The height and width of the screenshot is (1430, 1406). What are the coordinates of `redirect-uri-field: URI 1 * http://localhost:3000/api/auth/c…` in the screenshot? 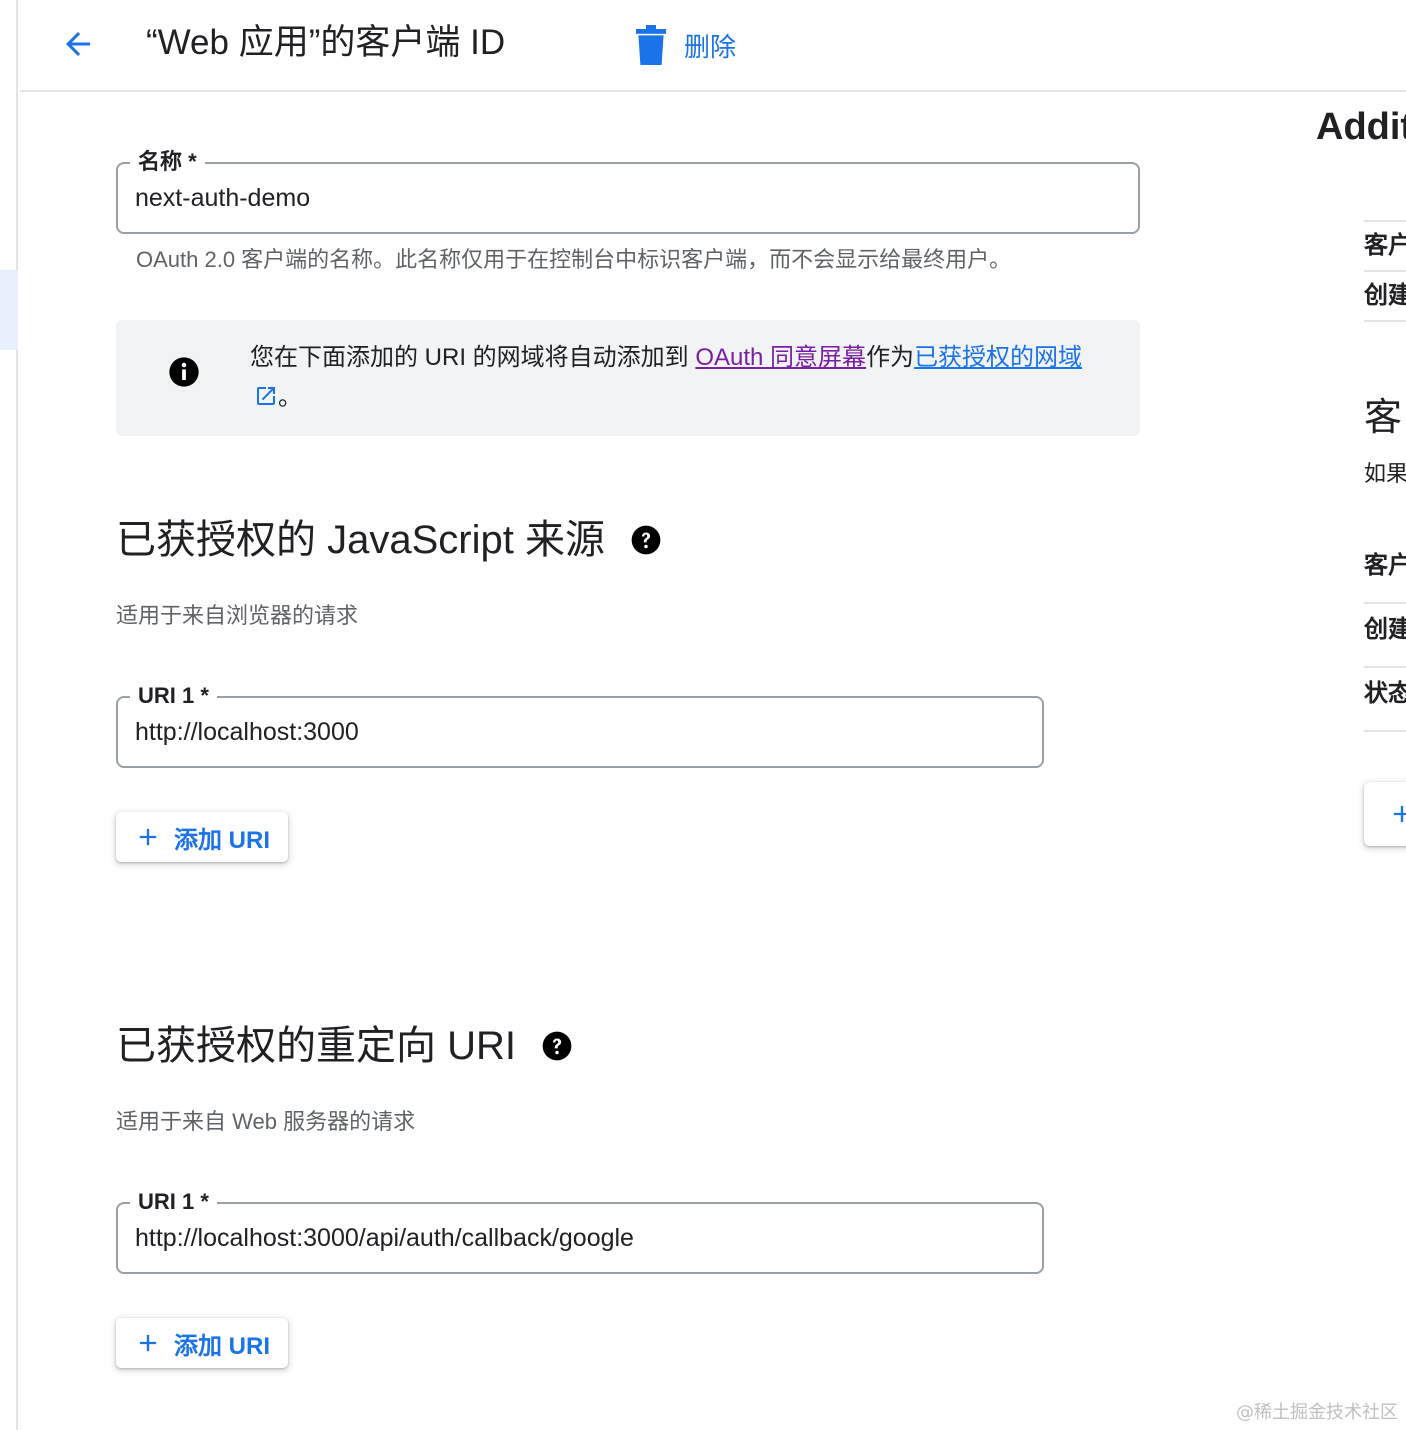 It's located at (580, 1230).